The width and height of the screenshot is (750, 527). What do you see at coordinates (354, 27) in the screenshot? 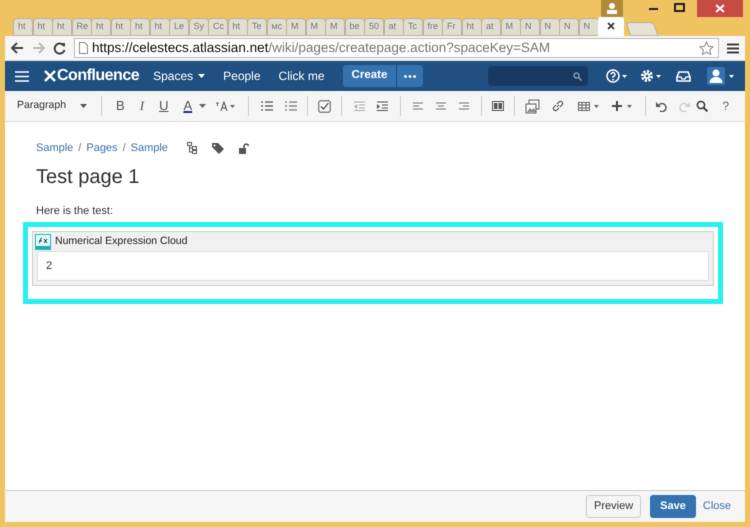
I see `browser-tab: be` at bounding box center [354, 27].